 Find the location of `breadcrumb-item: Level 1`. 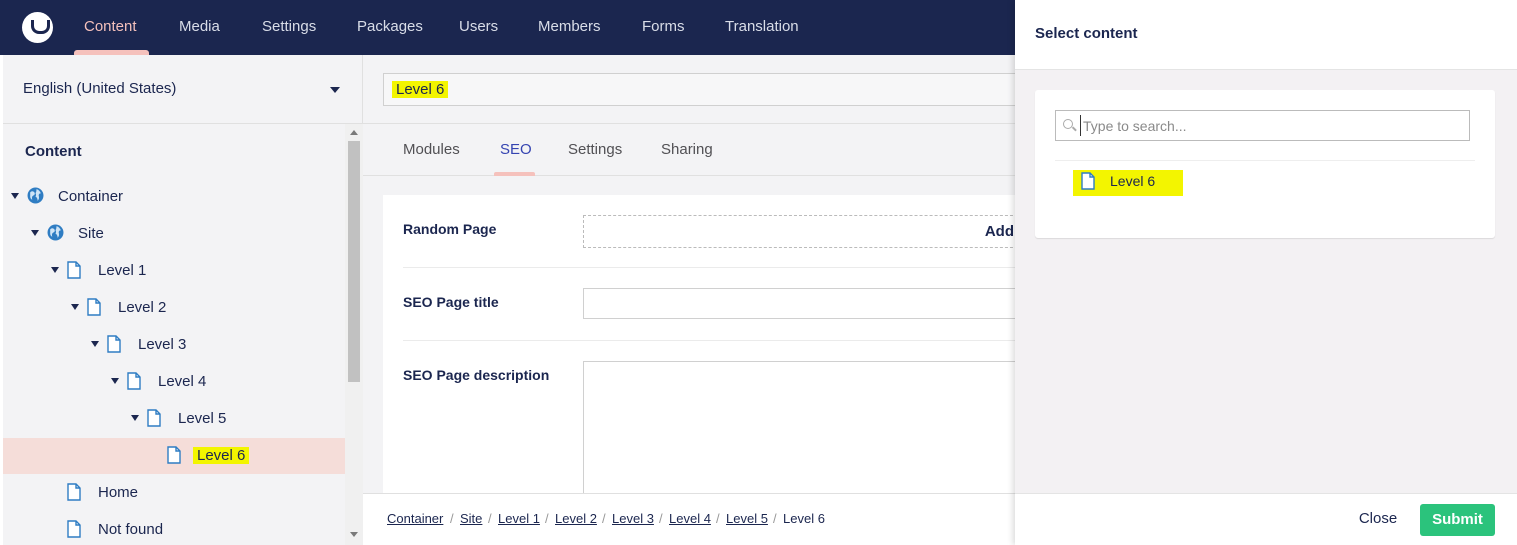

breadcrumb-item: Level 1 is located at coordinates (519, 518).